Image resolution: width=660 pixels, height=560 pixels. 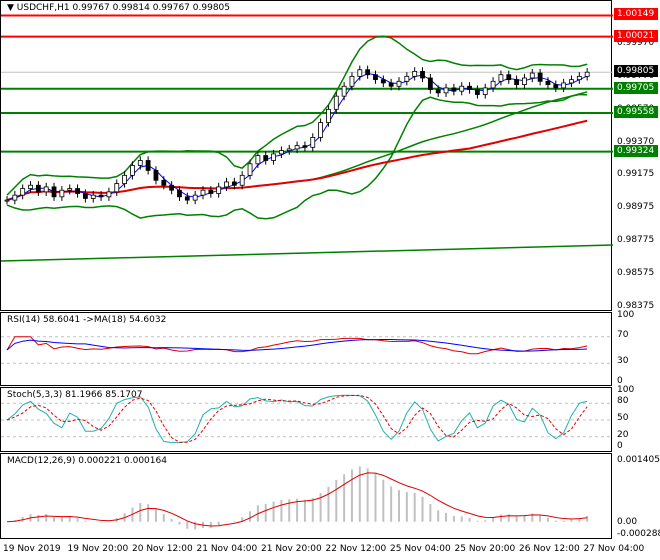 I want to click on level-price-tag: 1.00149, so click(x=636, y=14).